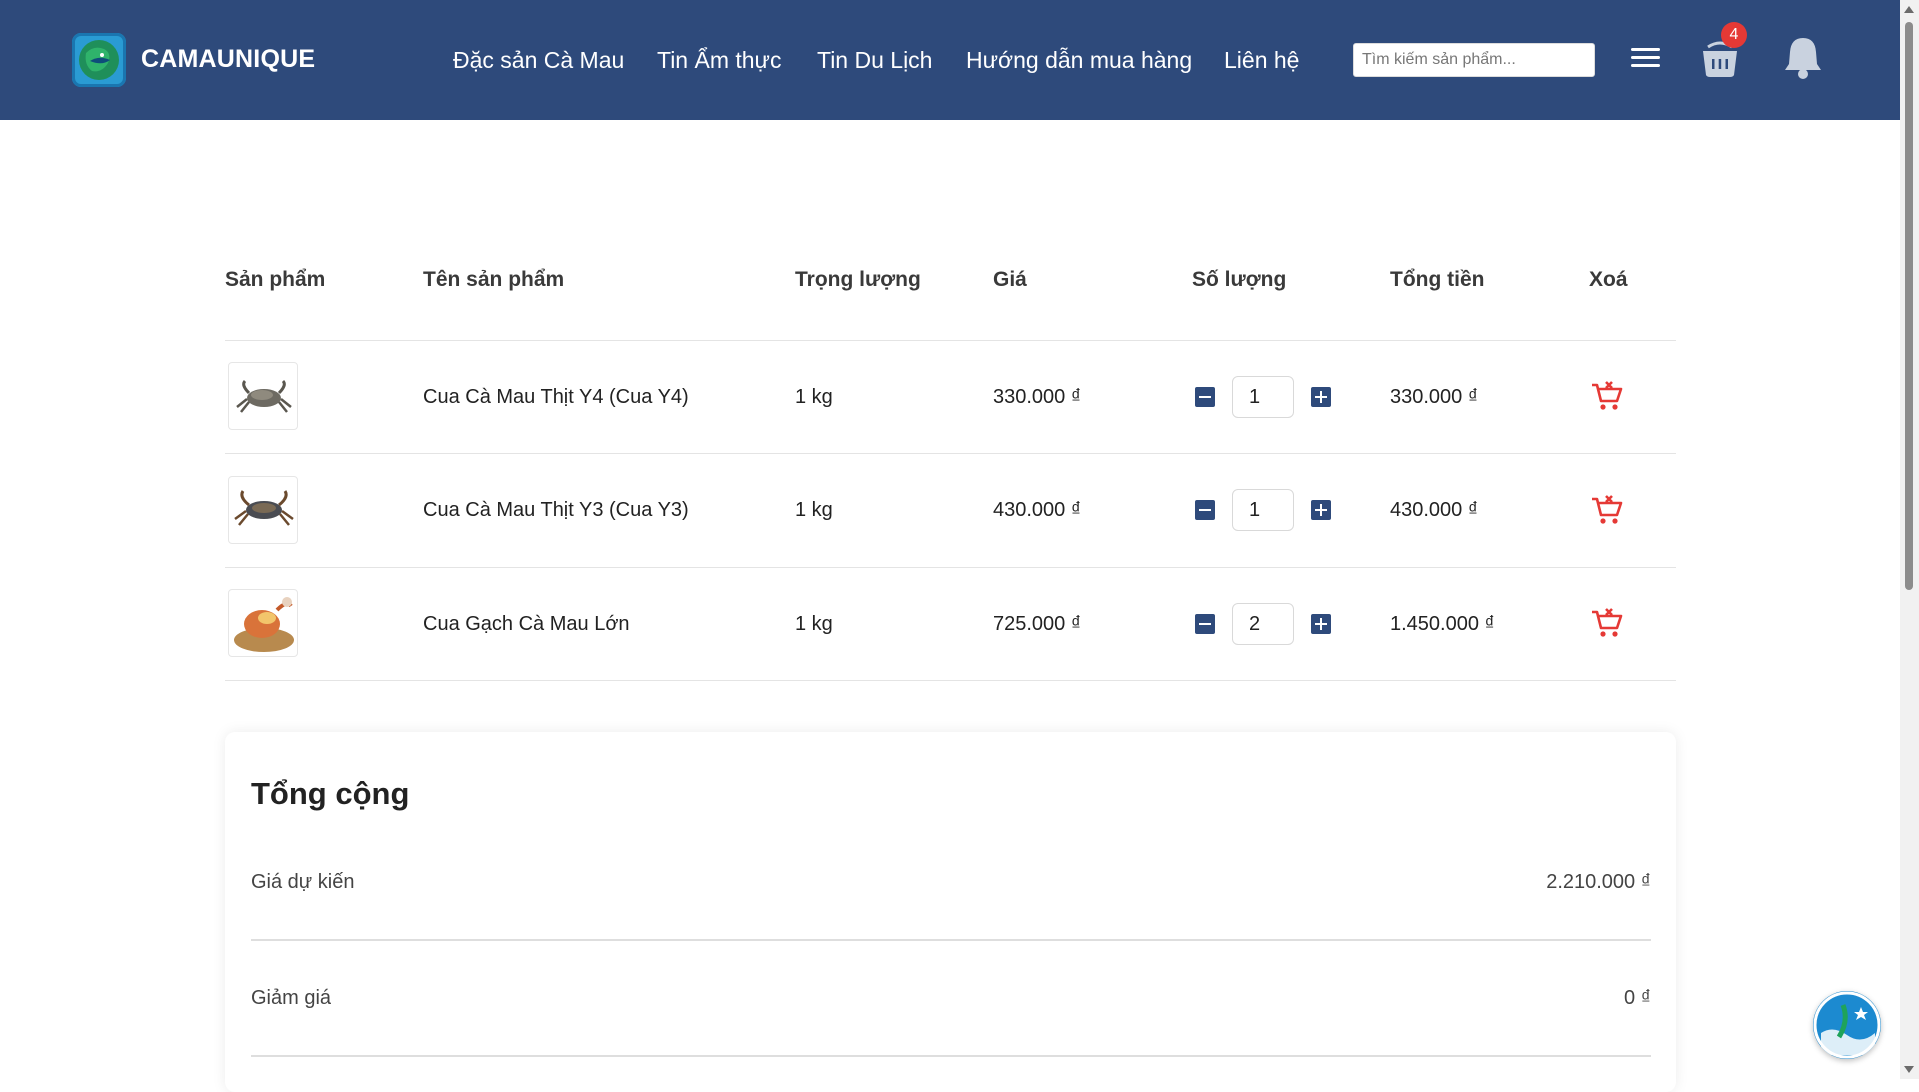 The image size is (1919, 1092). Describe the element at coordinates (556, 397) in the screenshot. I see `product-name: Cua Cà Mau Thịt Y4 (Cua Y4)` at that location.